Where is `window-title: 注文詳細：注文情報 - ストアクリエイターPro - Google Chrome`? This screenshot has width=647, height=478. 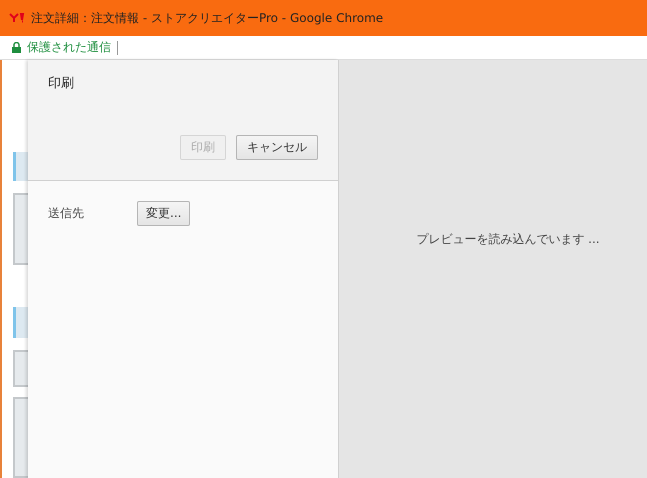 window-title: 注文詳細：注文情報 - ストアクリエイターPro - Google Chrome is located at coordinates (207, 18).